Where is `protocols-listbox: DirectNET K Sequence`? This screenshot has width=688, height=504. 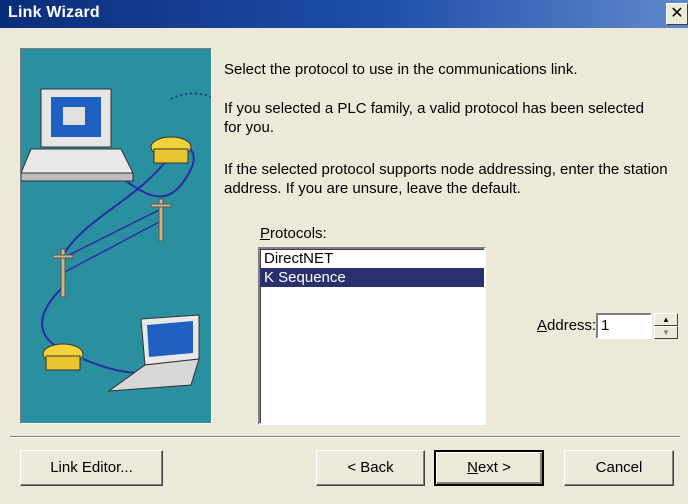 protocols-listbox: DirectNET K Sequence is located at coordinates (372, 336).